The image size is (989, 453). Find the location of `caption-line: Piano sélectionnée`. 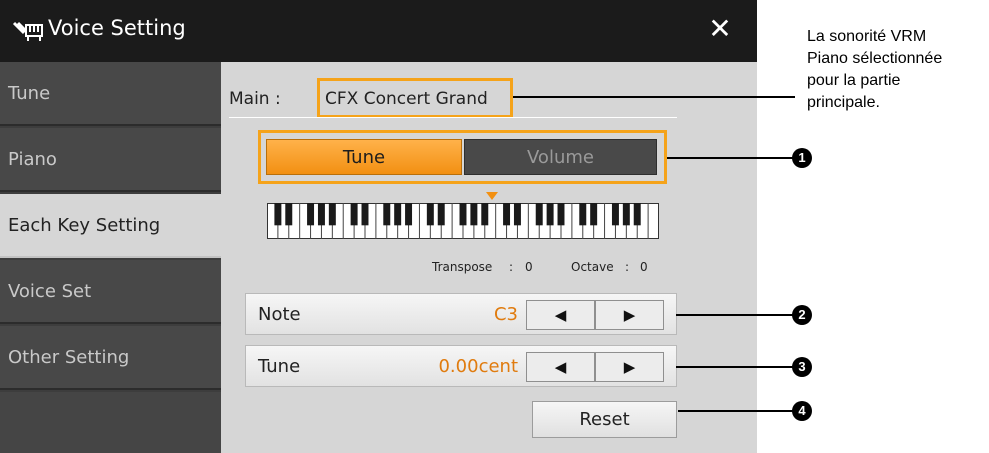

caption-line: Piano sélectionnée is located at coordinates (875, 58).